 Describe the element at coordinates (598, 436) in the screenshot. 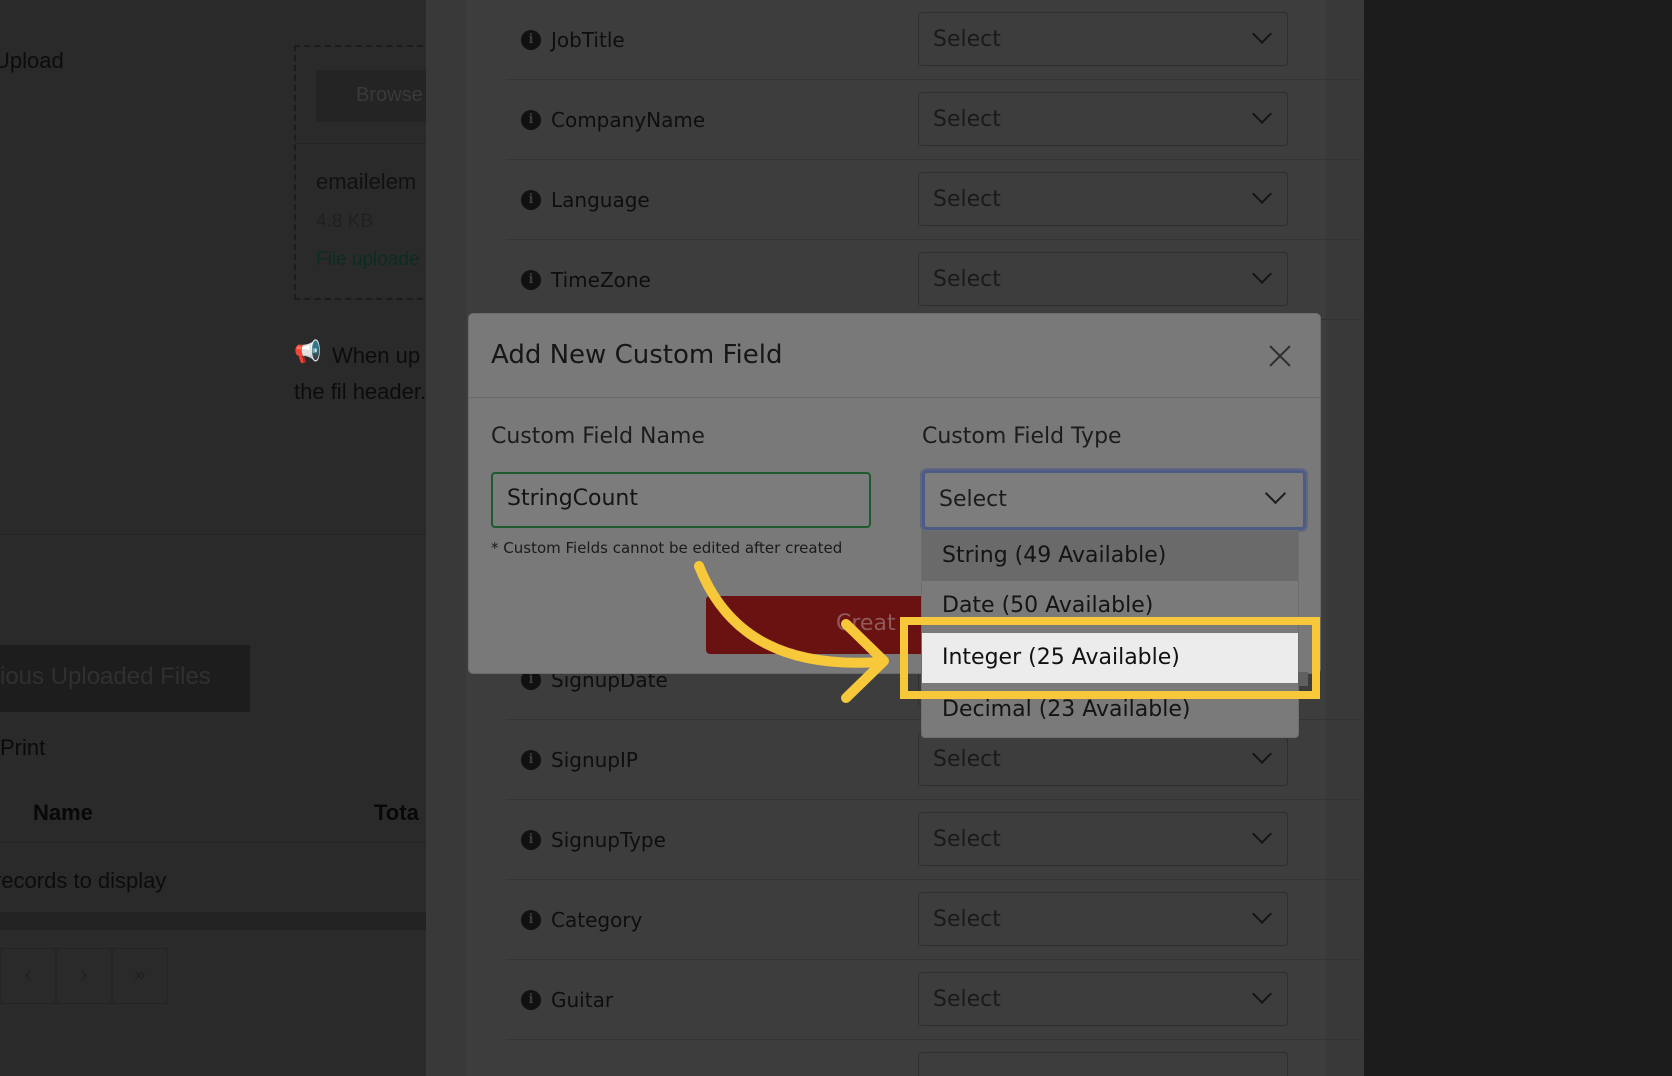

I see `custom-field-name-label: Custom Field Name` at that location.